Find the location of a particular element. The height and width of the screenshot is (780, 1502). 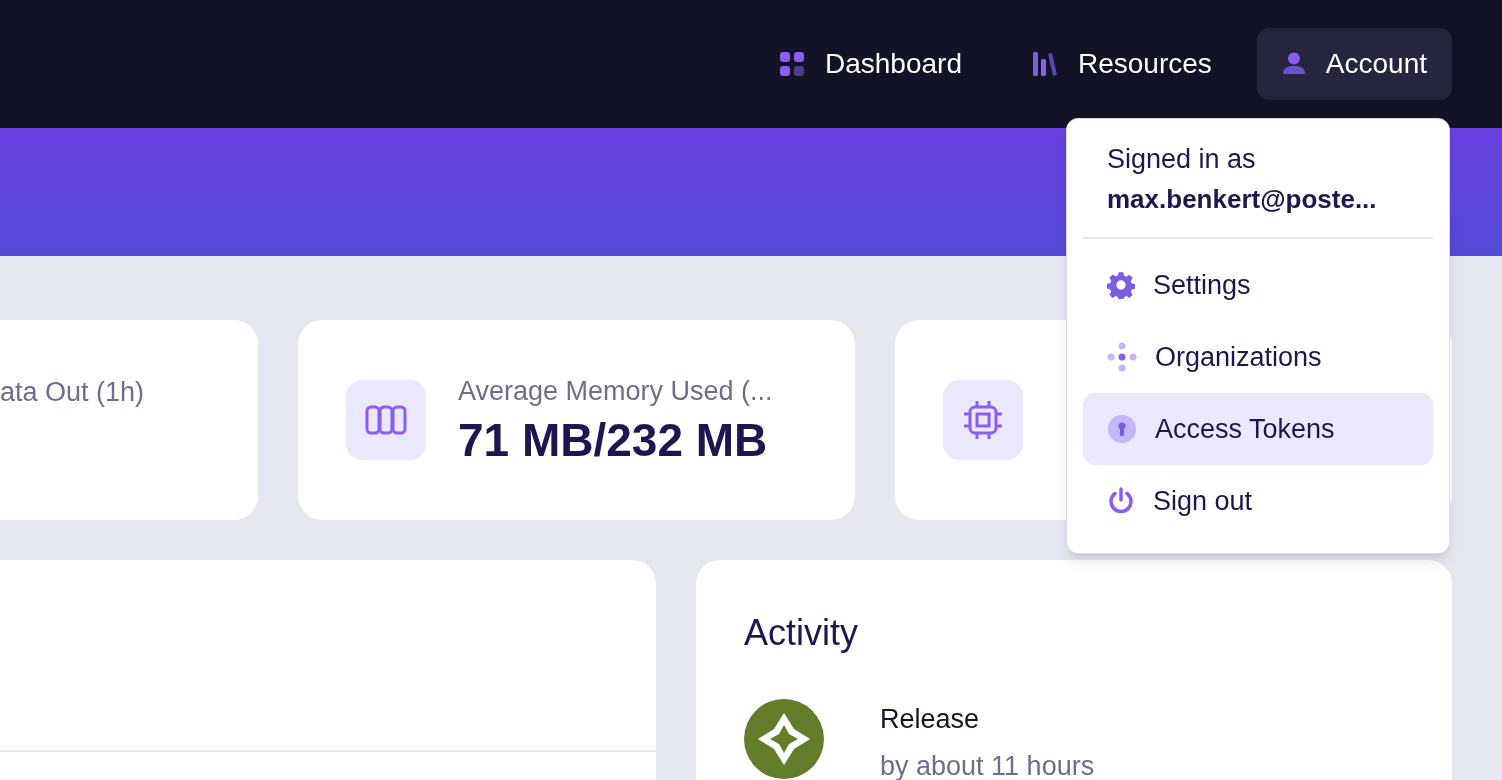

stat-value: 71 MB/232 MB is located at coordinates (613, 440).